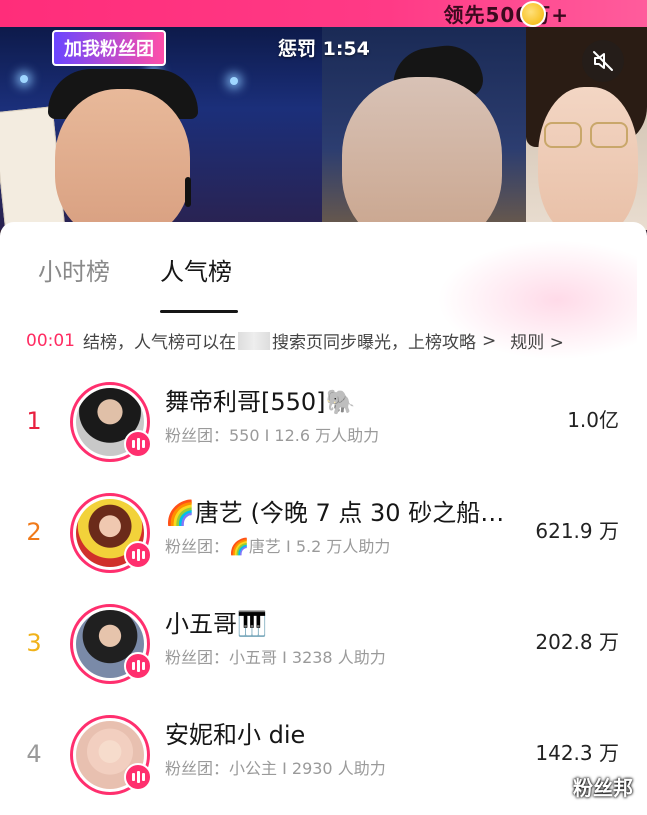  What do you see at coordinates (74, 282) in the screenshot?
I see `tab-hourly: 小时榜` at bounding box center [74, 282].